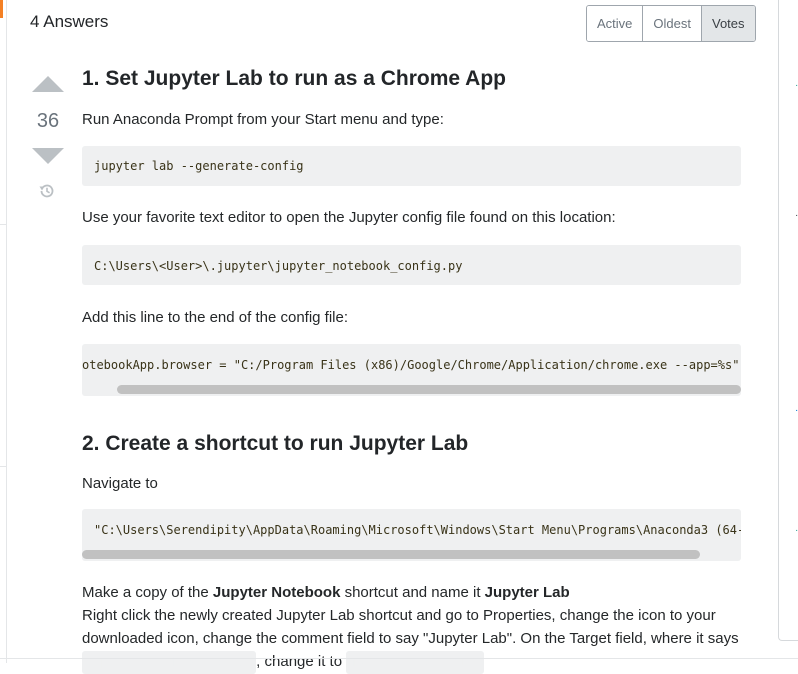  Describe the element at coordinates (120, 483) in the screenshot. I see `paragraph: Navigate to` at that location.